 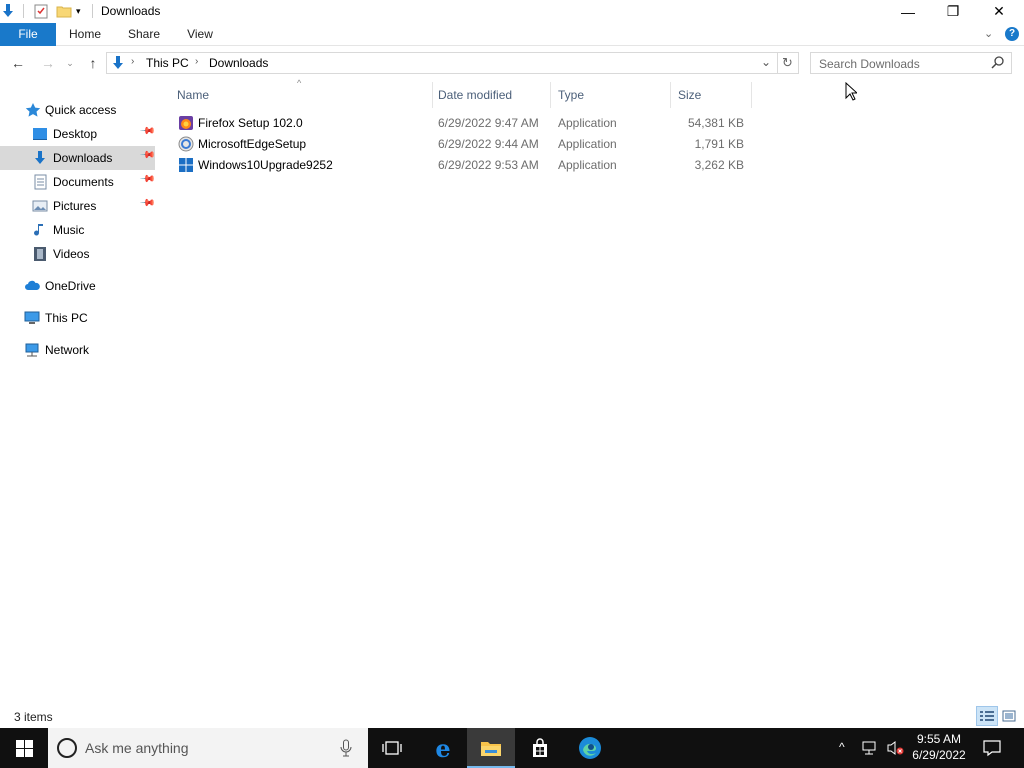 What do you see at coordinates (144, 34) in the screenshot?
I see `tab-share: Share` at bounding box center [144, 34].